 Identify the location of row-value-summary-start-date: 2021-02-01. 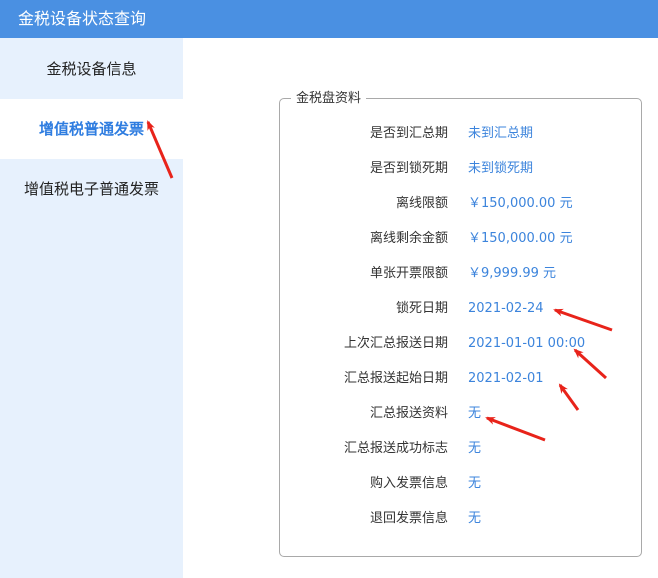
(506, 378).